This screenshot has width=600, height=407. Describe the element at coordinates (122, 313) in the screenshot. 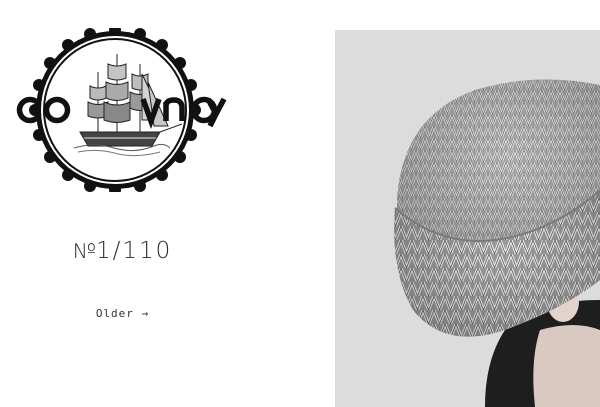

I see `older-link: Older →` at that location.